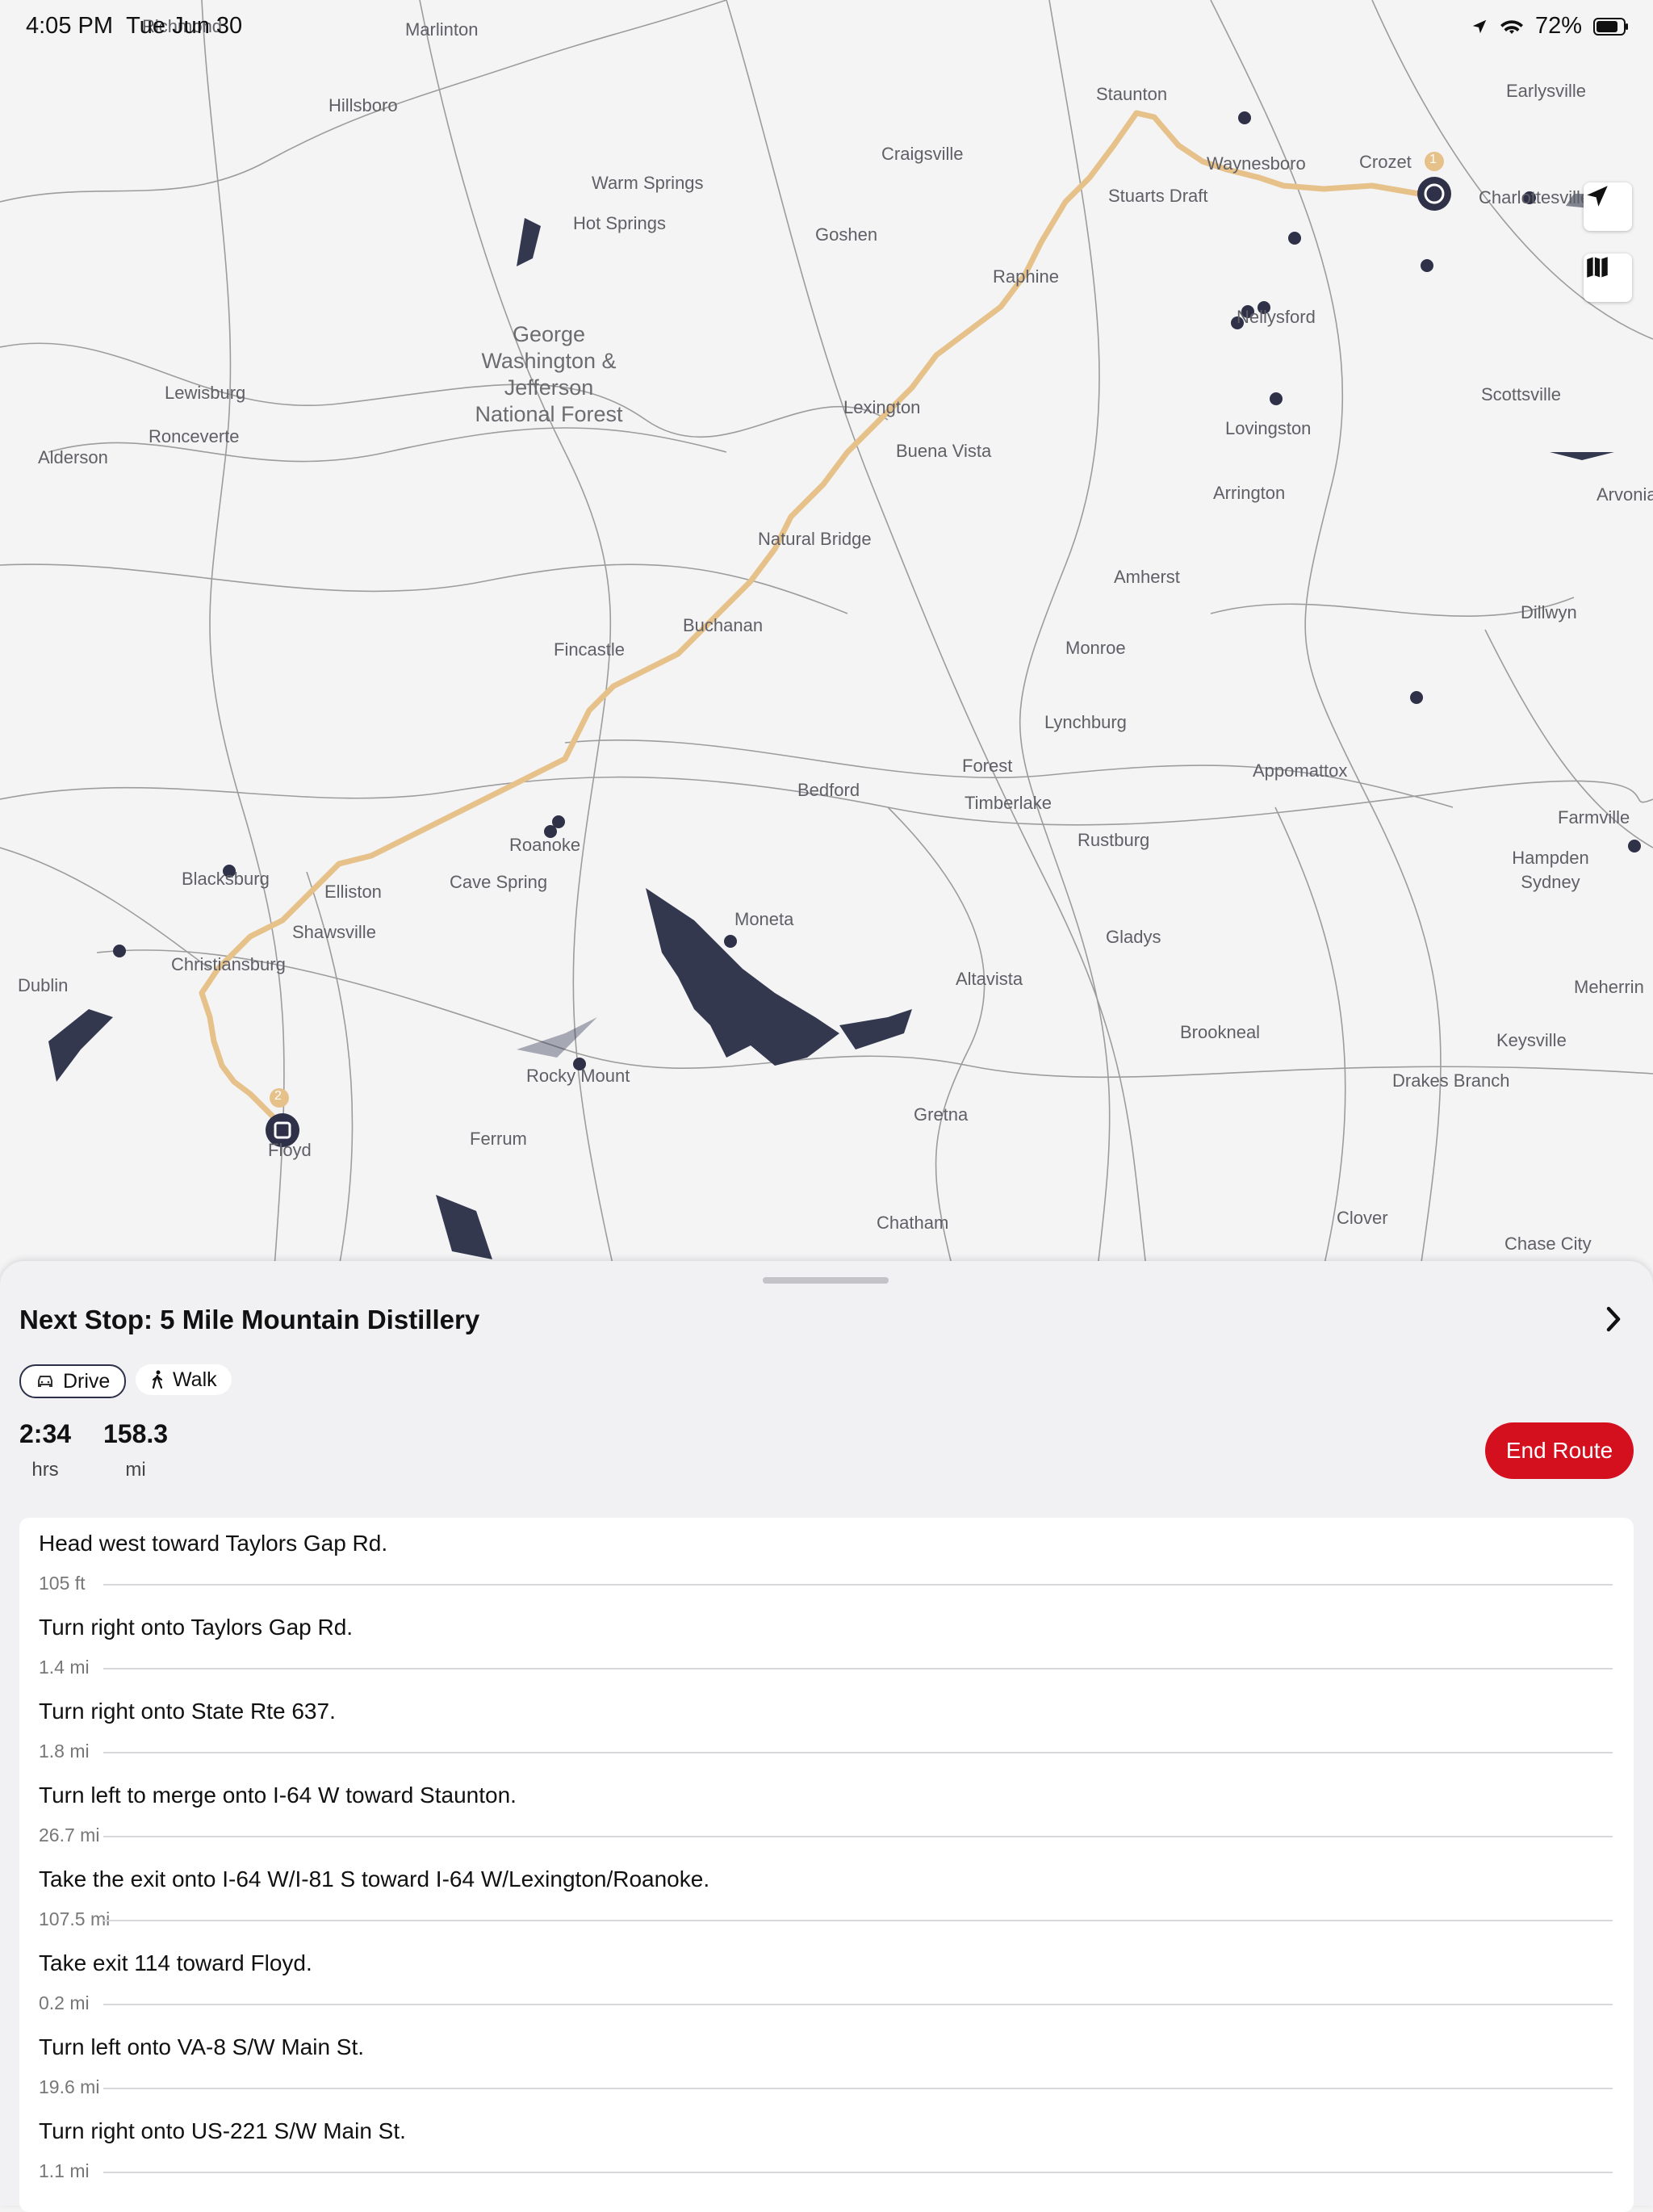 Image resolution: width=1653 pixels, height=2212 pixels. I want to click on step-distance: 1.8 mi, so click(64, 1751).